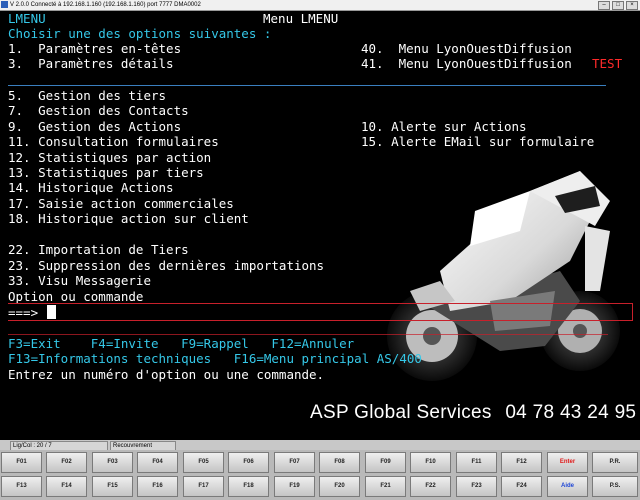 The height and width of the screenshot is (500, 640). What do you see at coordinates (294, 486) in the screenshot?
I see `fkey-f19: F19` at bounding box center [294, 486].